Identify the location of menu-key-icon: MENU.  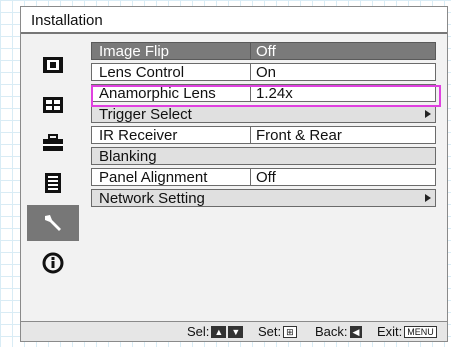
(420, 331).